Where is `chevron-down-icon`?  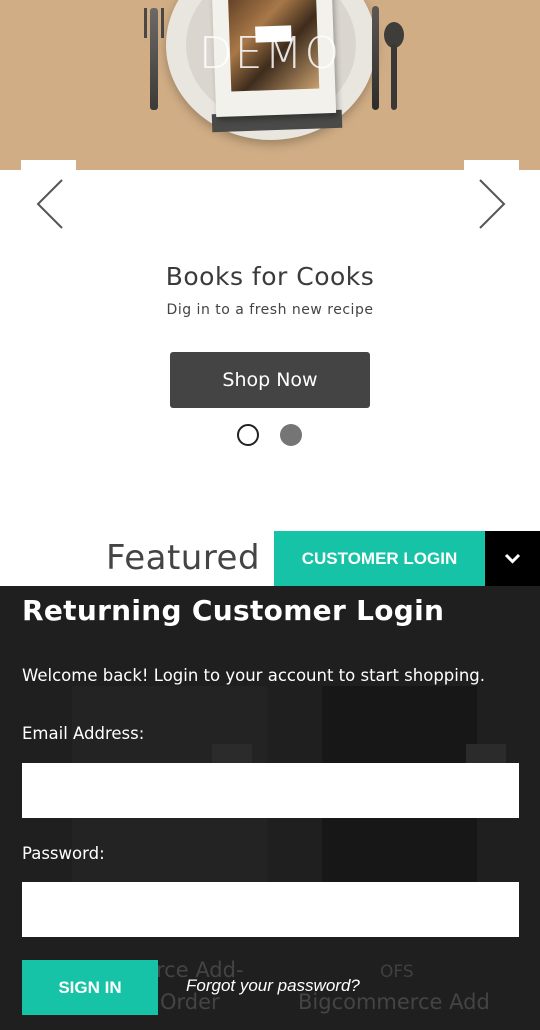
chevron-down-icon is located at coordinates (512, 558).